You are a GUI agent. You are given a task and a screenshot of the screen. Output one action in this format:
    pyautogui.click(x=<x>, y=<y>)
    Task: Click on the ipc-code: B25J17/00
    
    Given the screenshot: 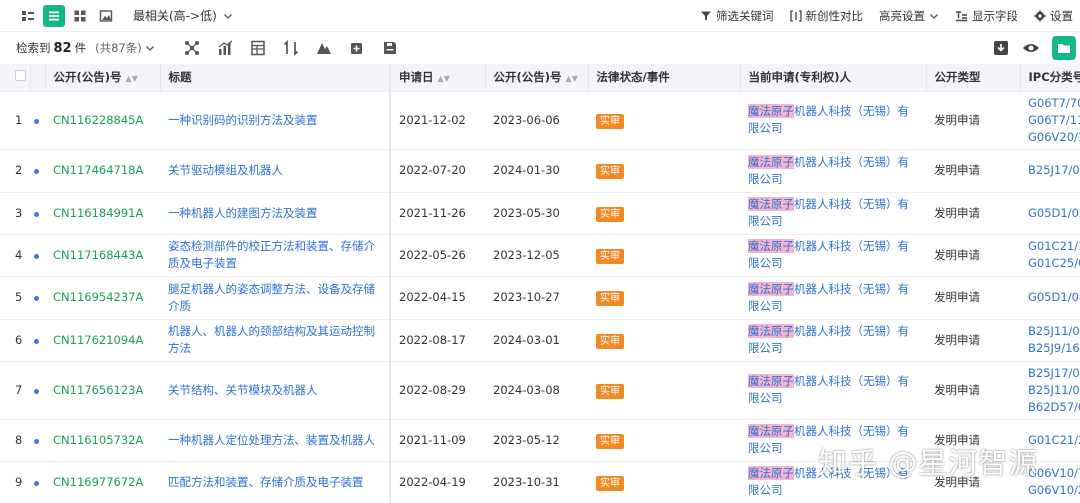 What is the action you would take?
    pyautogui.click(x=1054, y=373)
    